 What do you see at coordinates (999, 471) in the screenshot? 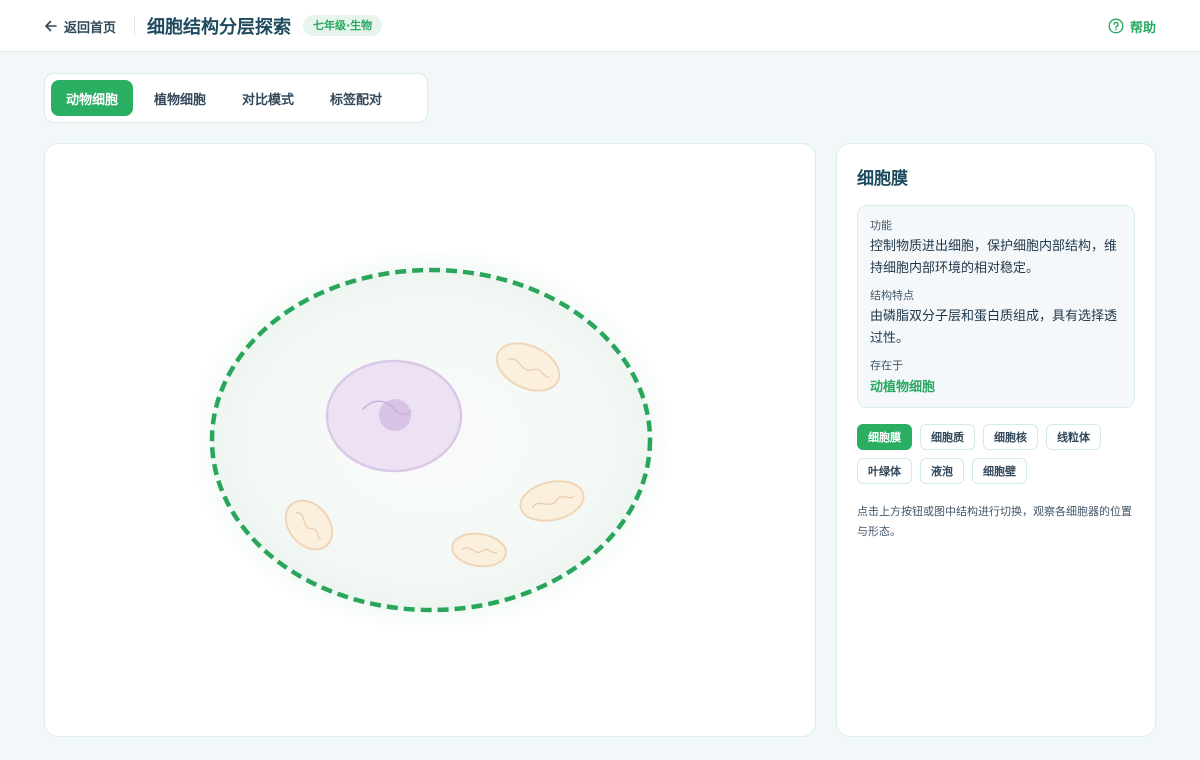
I see `chip-cell-wall: 细胞壁` at bounding box center [999, 471].